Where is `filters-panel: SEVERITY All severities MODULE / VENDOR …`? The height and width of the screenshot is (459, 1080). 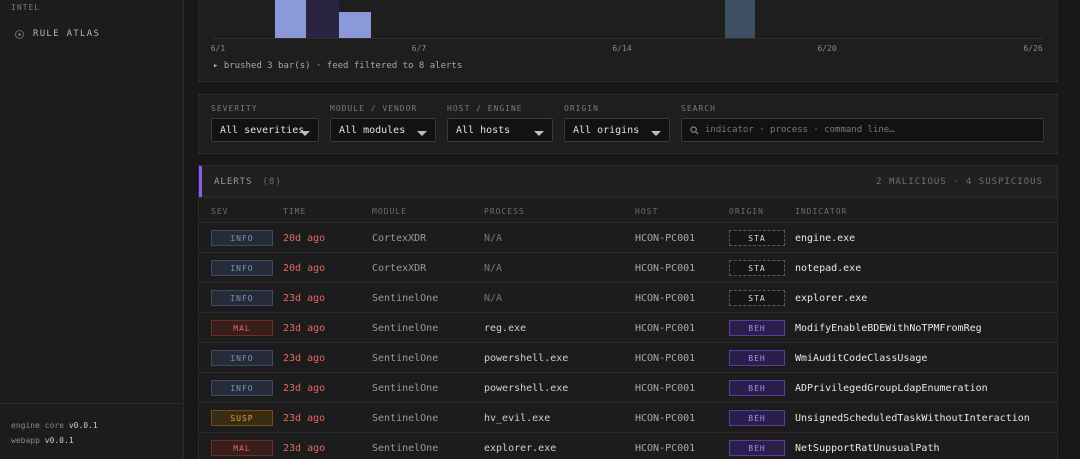 filters-panel: SEVERITY All severities MODULE / VENDOR … is located at coordinates (628, 124).